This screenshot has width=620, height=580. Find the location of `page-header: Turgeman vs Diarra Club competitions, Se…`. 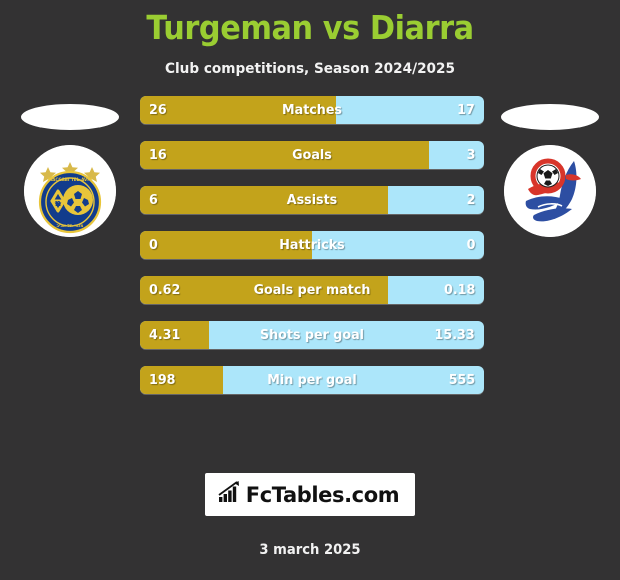

page-header: Turgeman vs Diarra Club competitions, Se… is located at coordinates (310, 39).